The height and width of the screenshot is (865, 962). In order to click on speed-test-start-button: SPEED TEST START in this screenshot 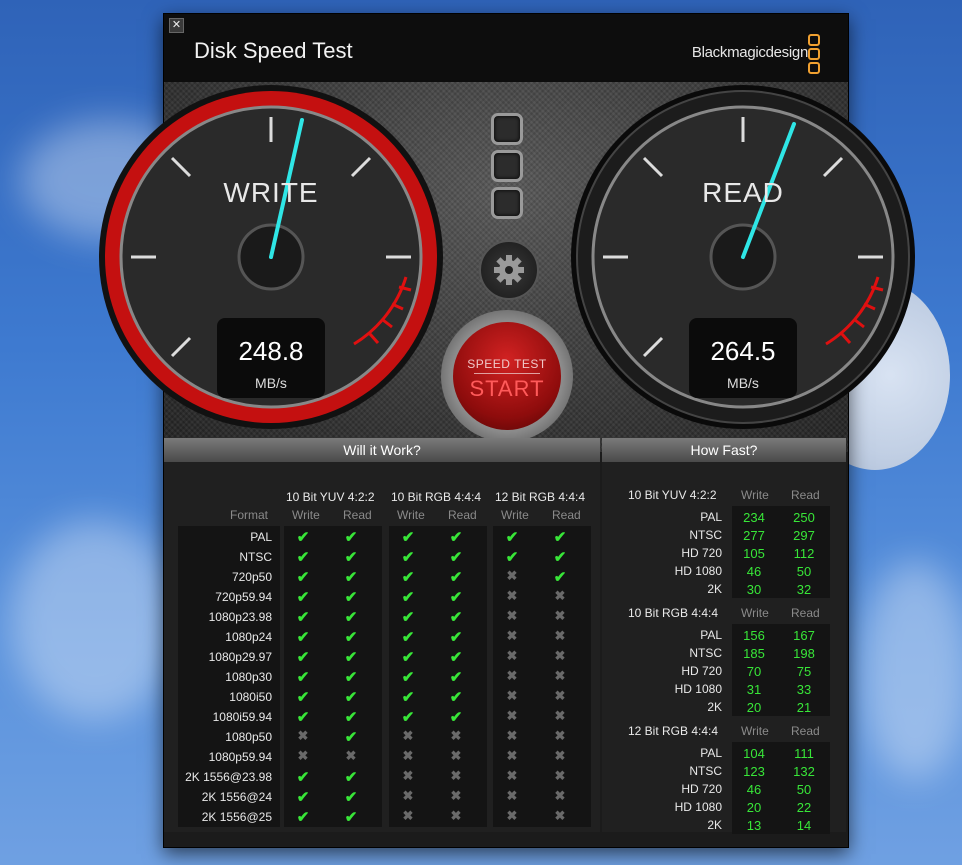, I will do `click(507, 376)`.